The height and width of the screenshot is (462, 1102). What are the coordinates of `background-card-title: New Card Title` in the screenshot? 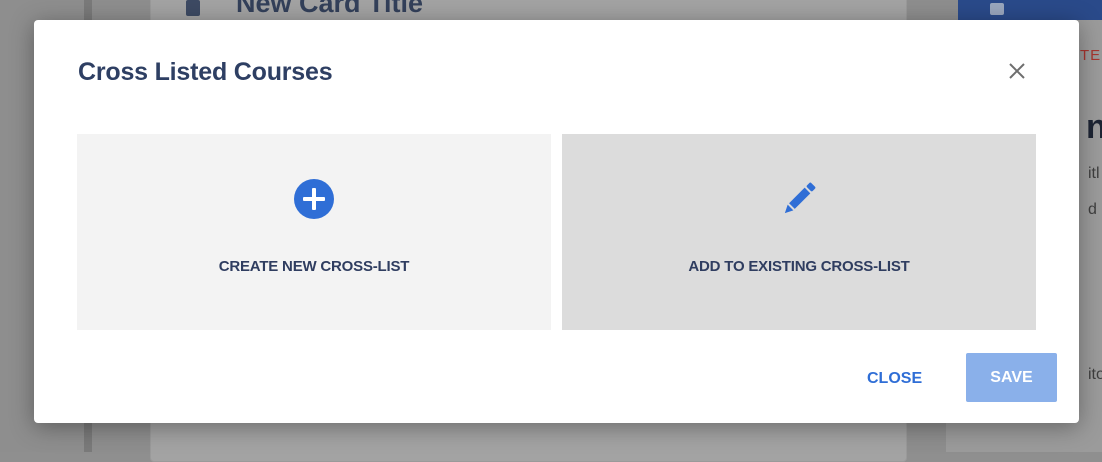 It's located at (330, 9).